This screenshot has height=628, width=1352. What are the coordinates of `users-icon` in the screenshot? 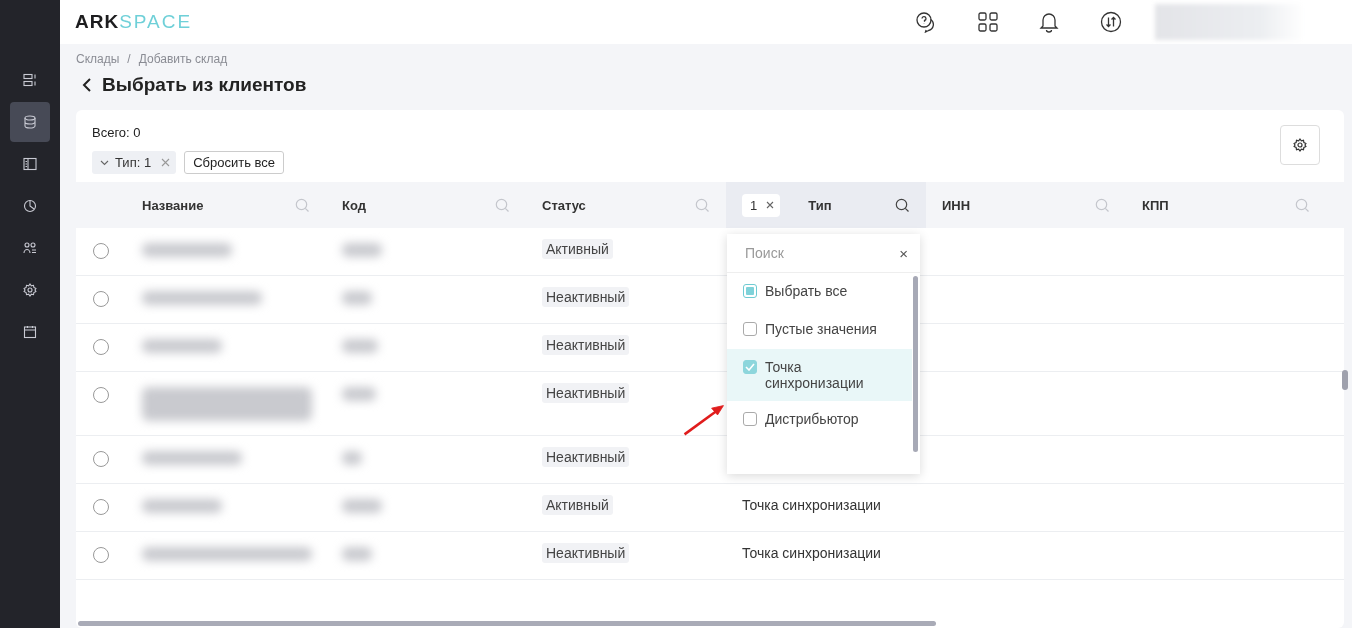 It's located at (30, 248).